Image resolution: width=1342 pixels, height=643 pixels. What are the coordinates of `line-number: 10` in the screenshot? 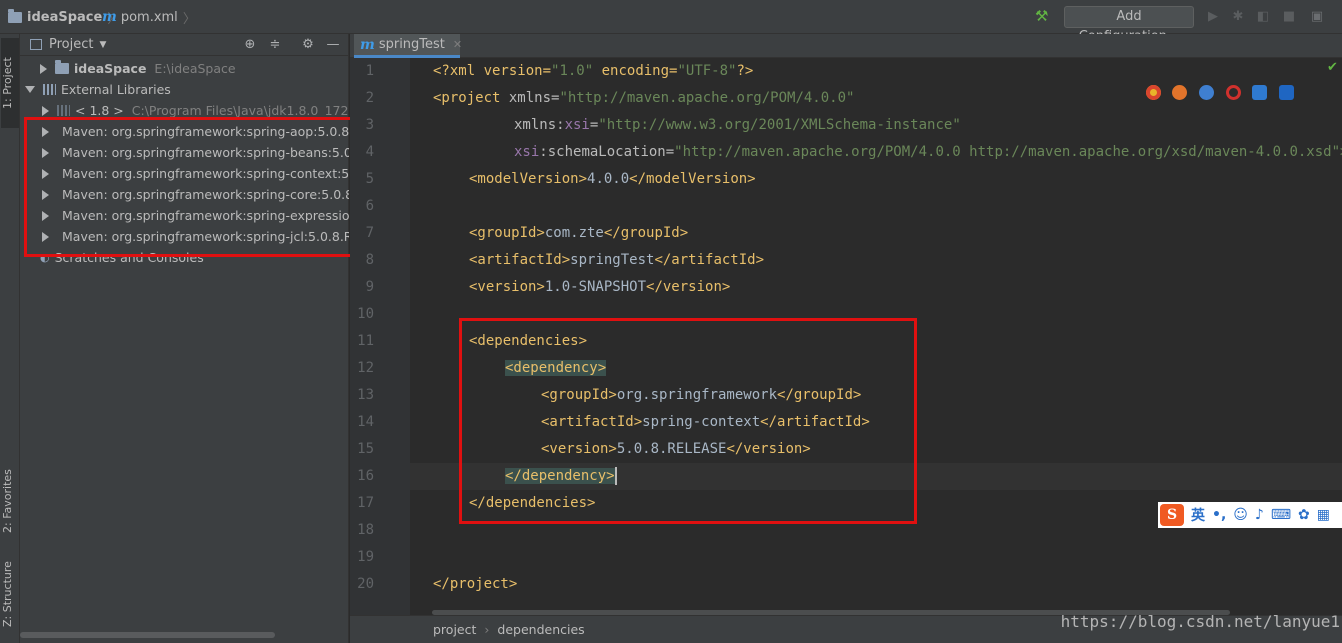 It's located at (365, 314).